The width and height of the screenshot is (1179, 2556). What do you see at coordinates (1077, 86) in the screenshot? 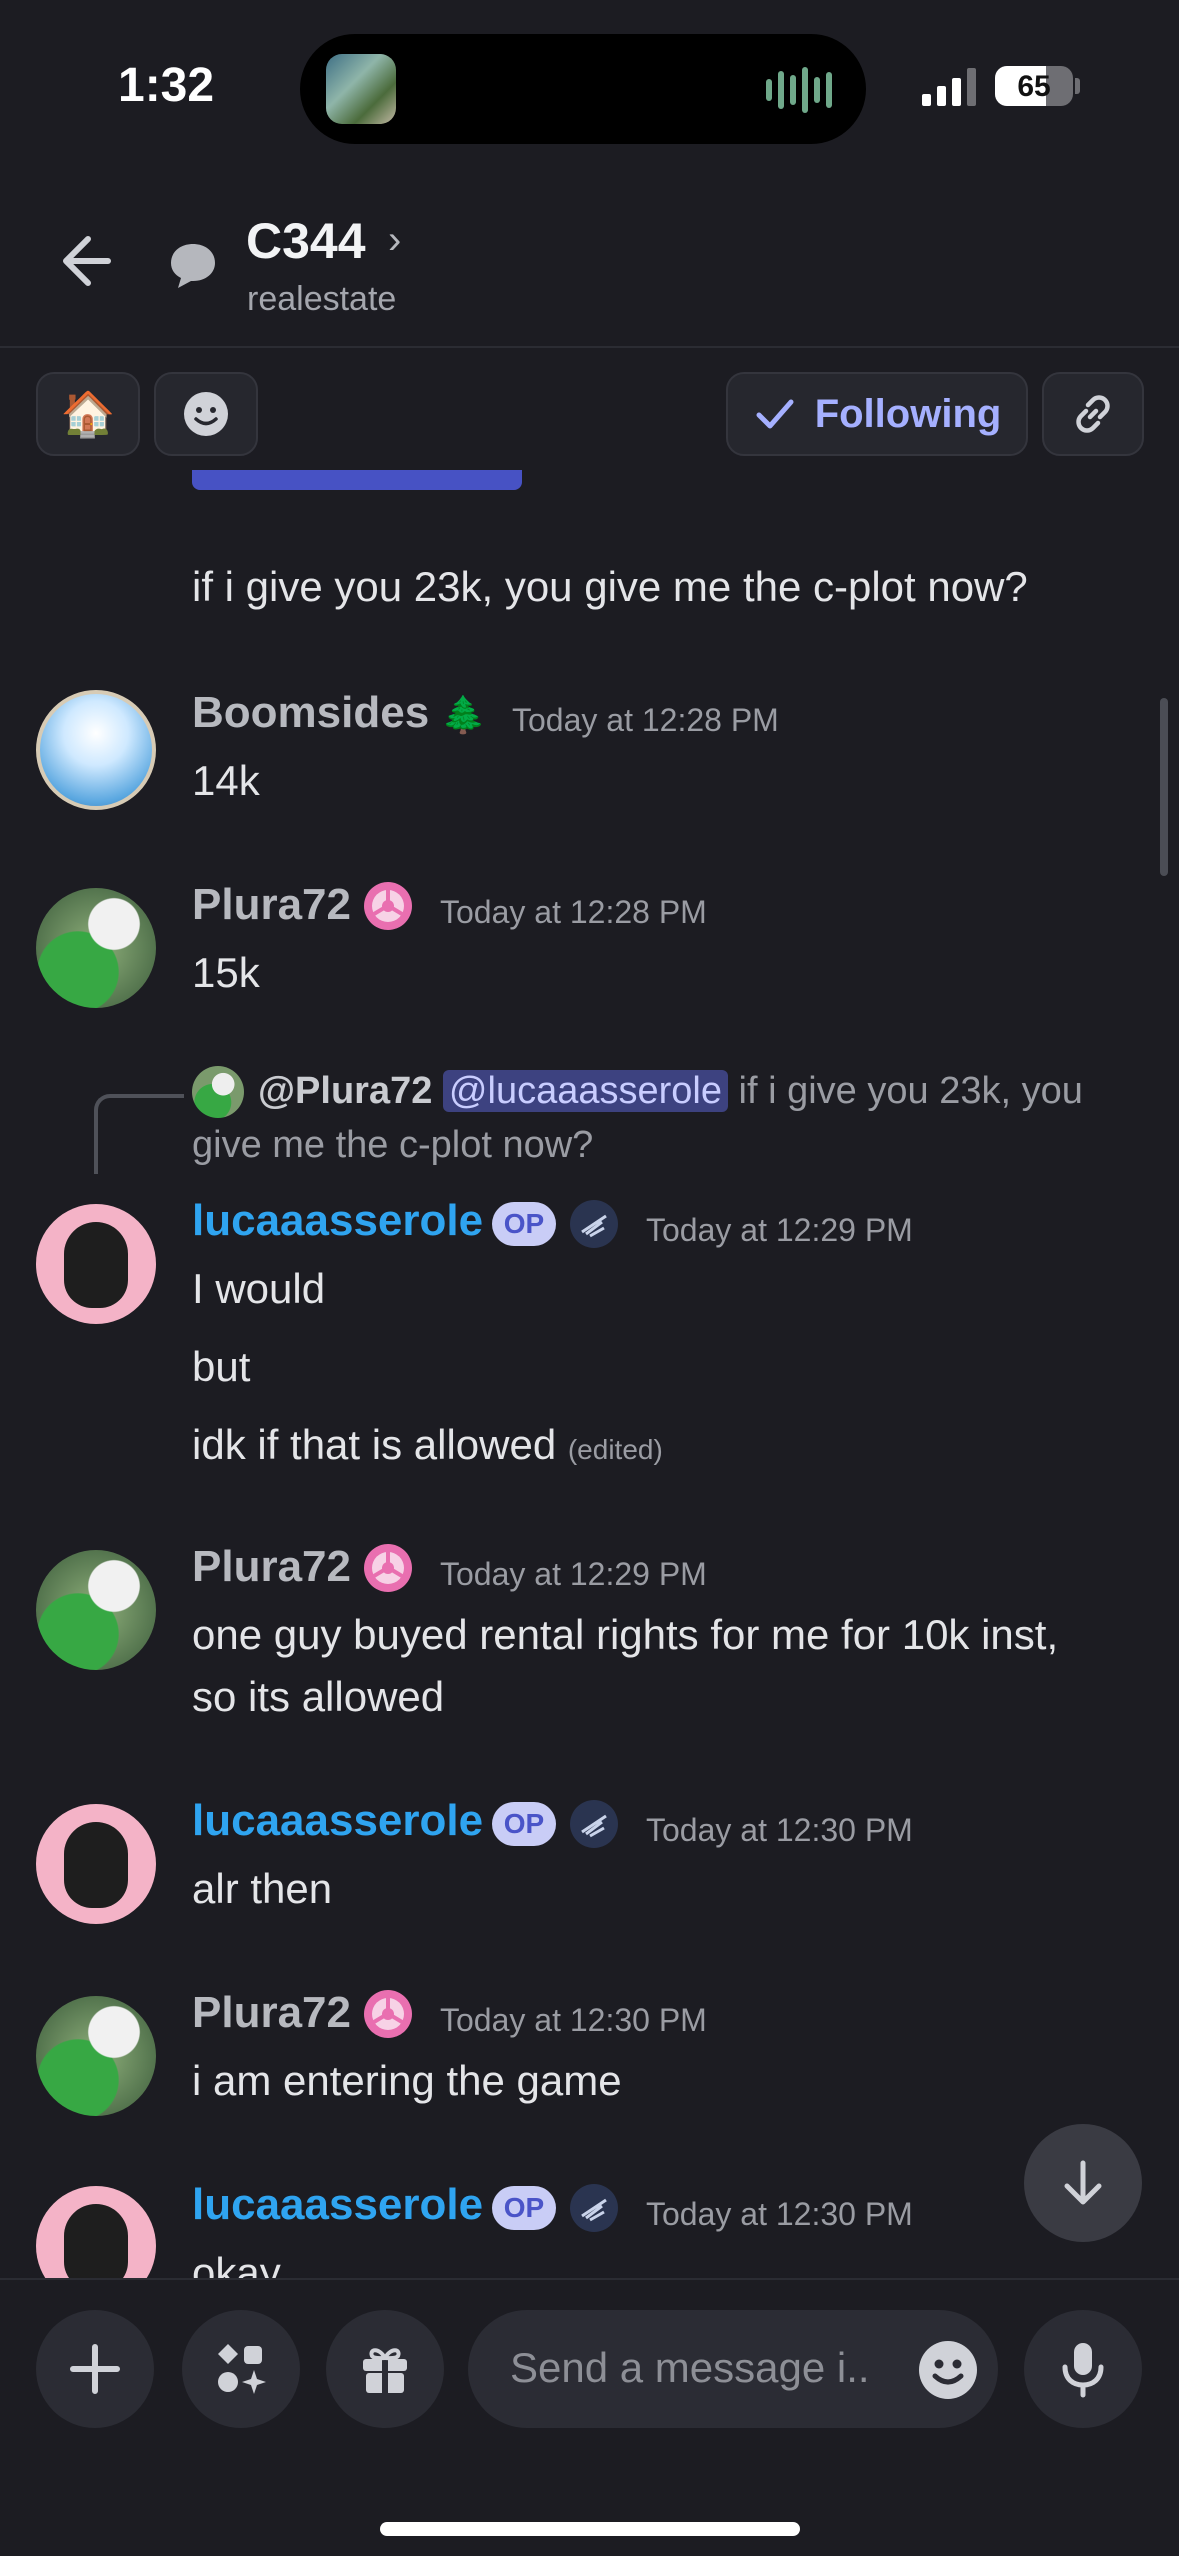
I see `battery-nub` at bounding box center [1077, 86].